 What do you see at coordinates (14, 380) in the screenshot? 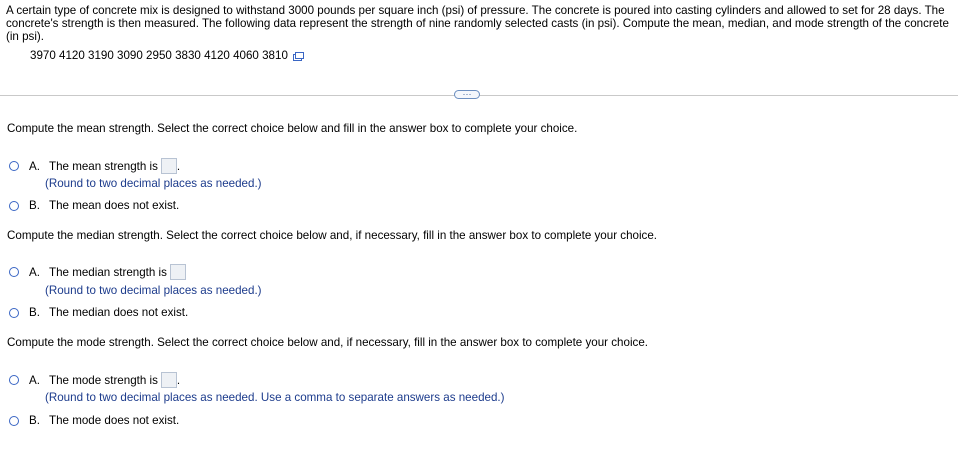
I see `mode-choice-a-radio` at bounding box center [14, 380].